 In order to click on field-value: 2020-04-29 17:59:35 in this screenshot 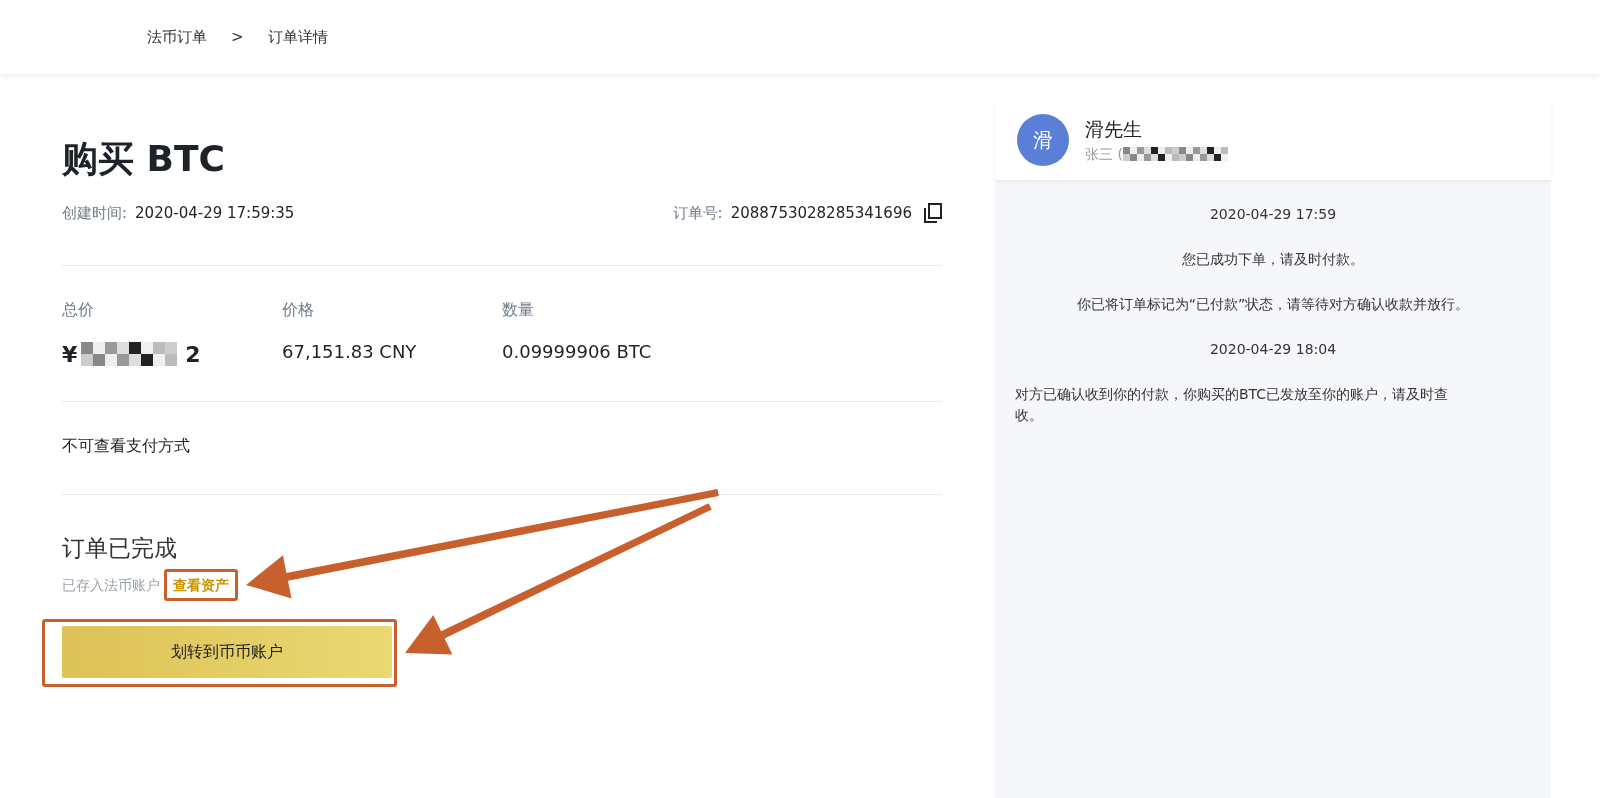, I will do `click(215, 213)`.